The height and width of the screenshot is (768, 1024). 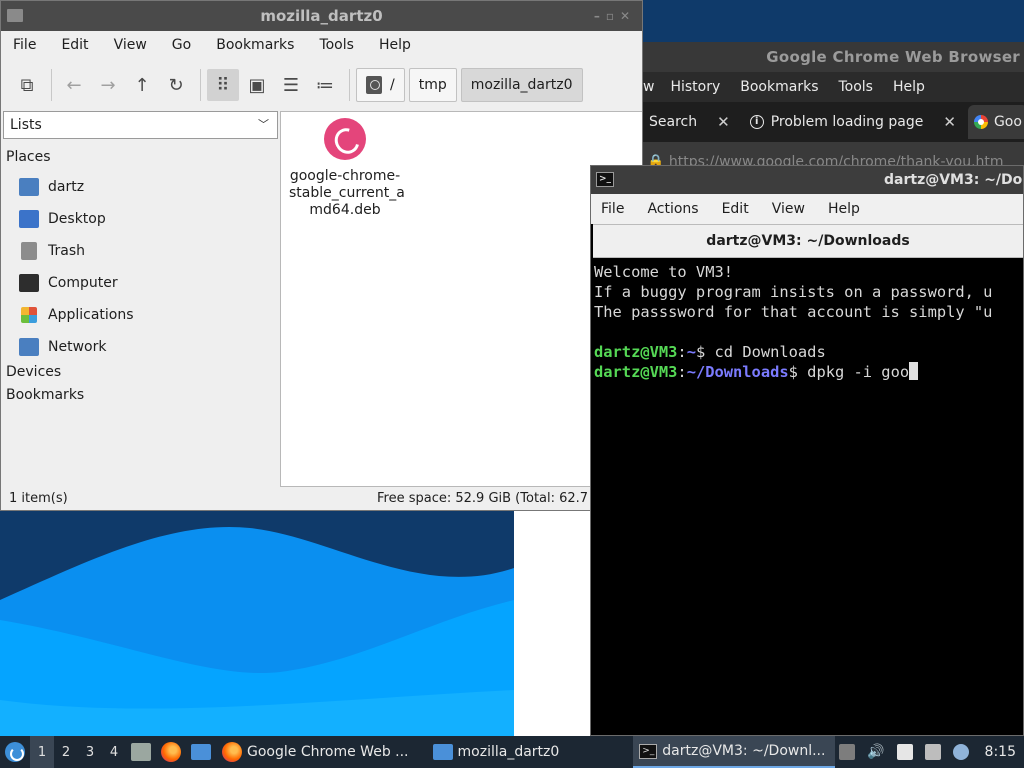 What do you see at coordinates (1000, 752) in the screenshot?
I see `clock: 8:15` at bounding box center [1000, 752].